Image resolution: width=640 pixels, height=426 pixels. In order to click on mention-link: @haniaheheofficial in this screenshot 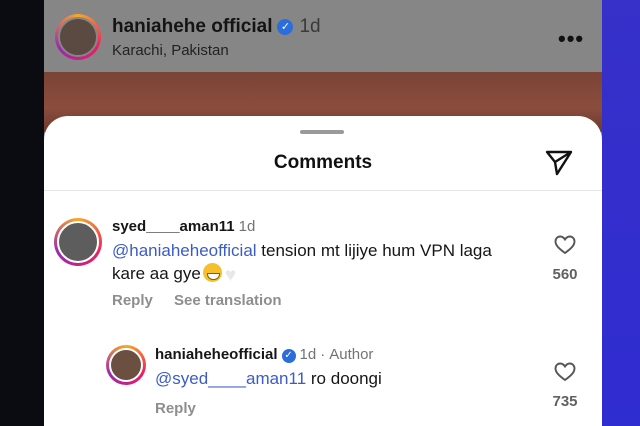, I will do `click(184, 250)`.